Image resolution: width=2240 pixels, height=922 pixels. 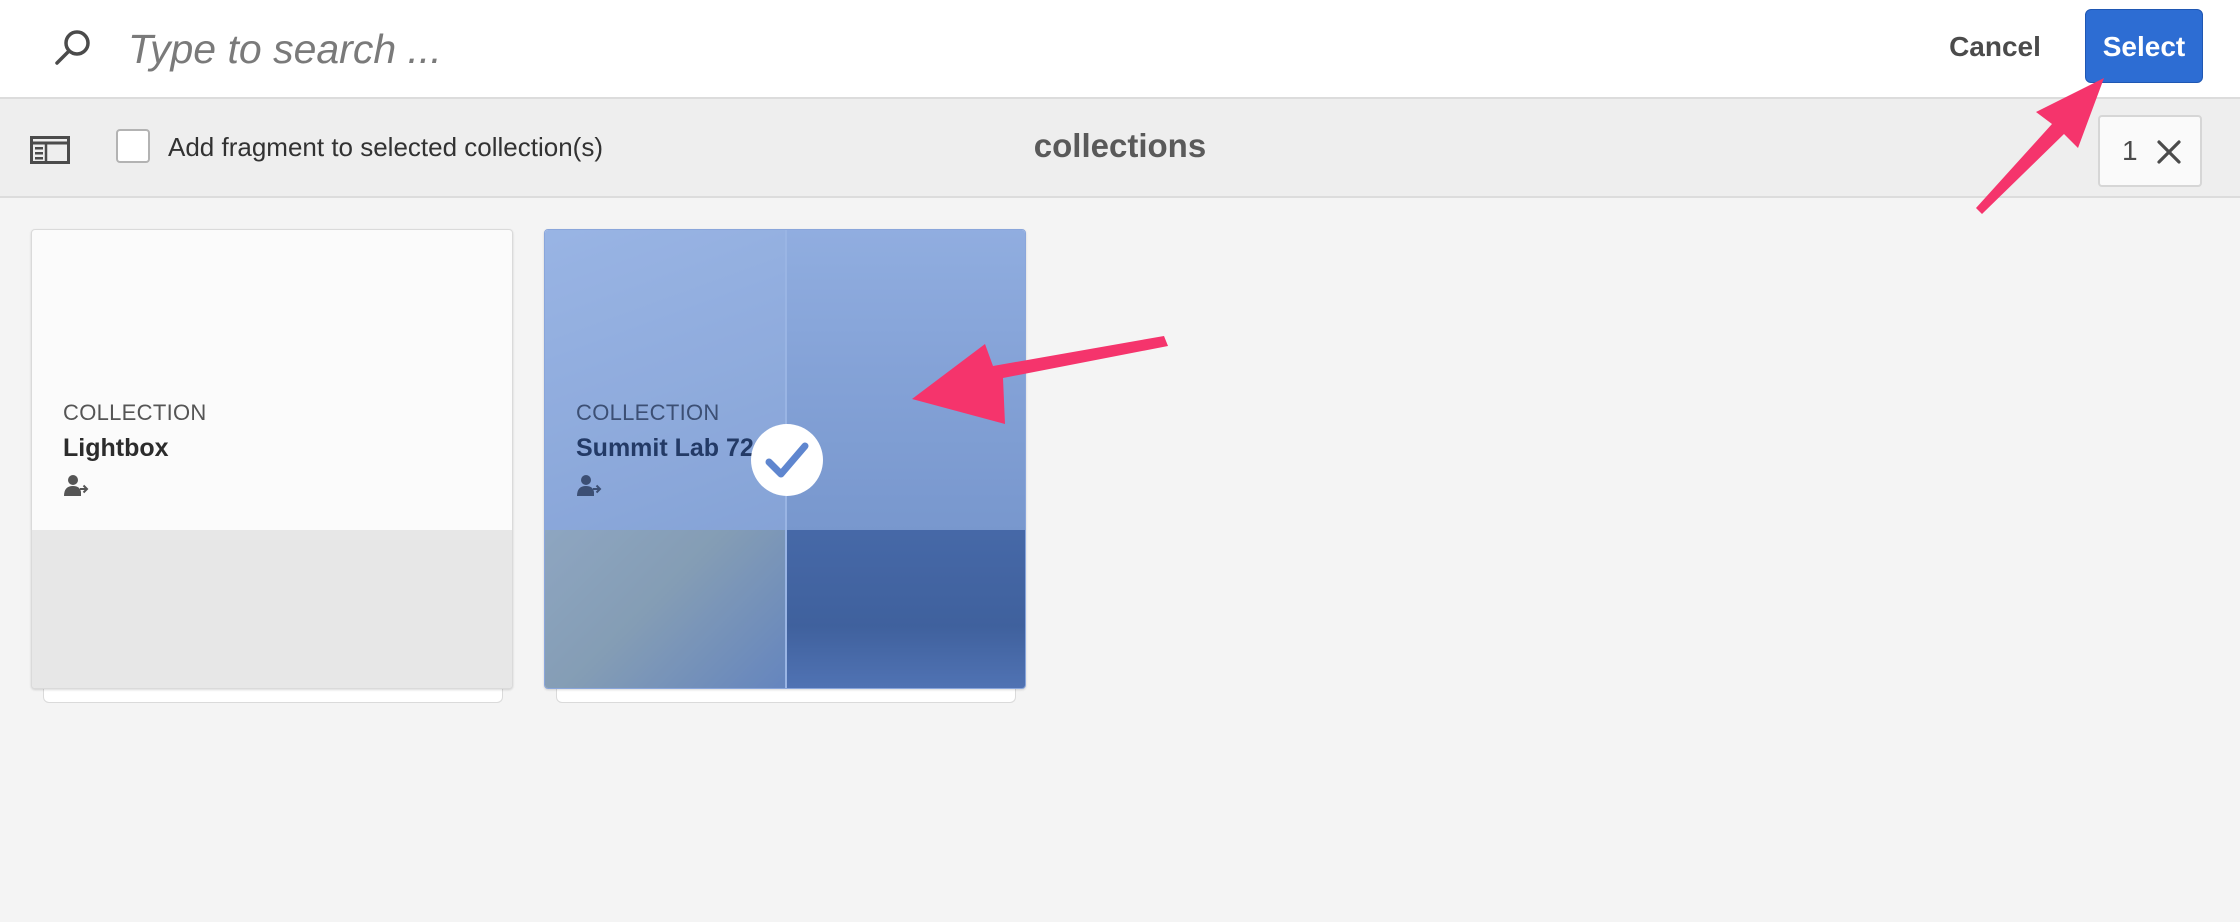 What do you see at coordinates (272, 609) in the screenshot?
I see `card-thumbnail-area` at bounding box center [272, 609].